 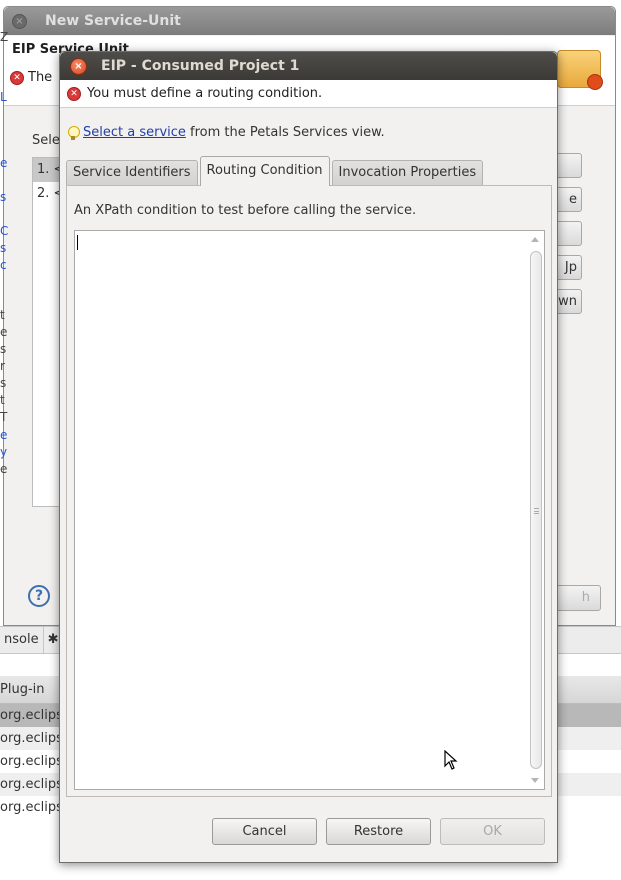 I want to click on left-fragment: Z, so click(x=4, y=37).